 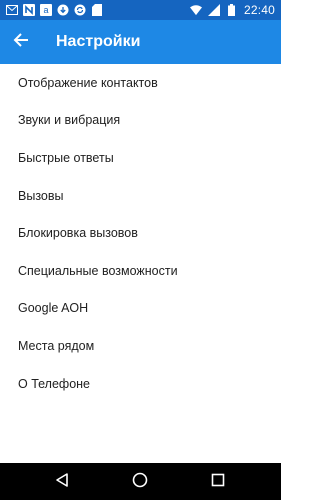 What do you see at coordinates (140, 196) in the screenshot?
I see `settings-item-calls: Вызовы` at bounding box center [140, 196].